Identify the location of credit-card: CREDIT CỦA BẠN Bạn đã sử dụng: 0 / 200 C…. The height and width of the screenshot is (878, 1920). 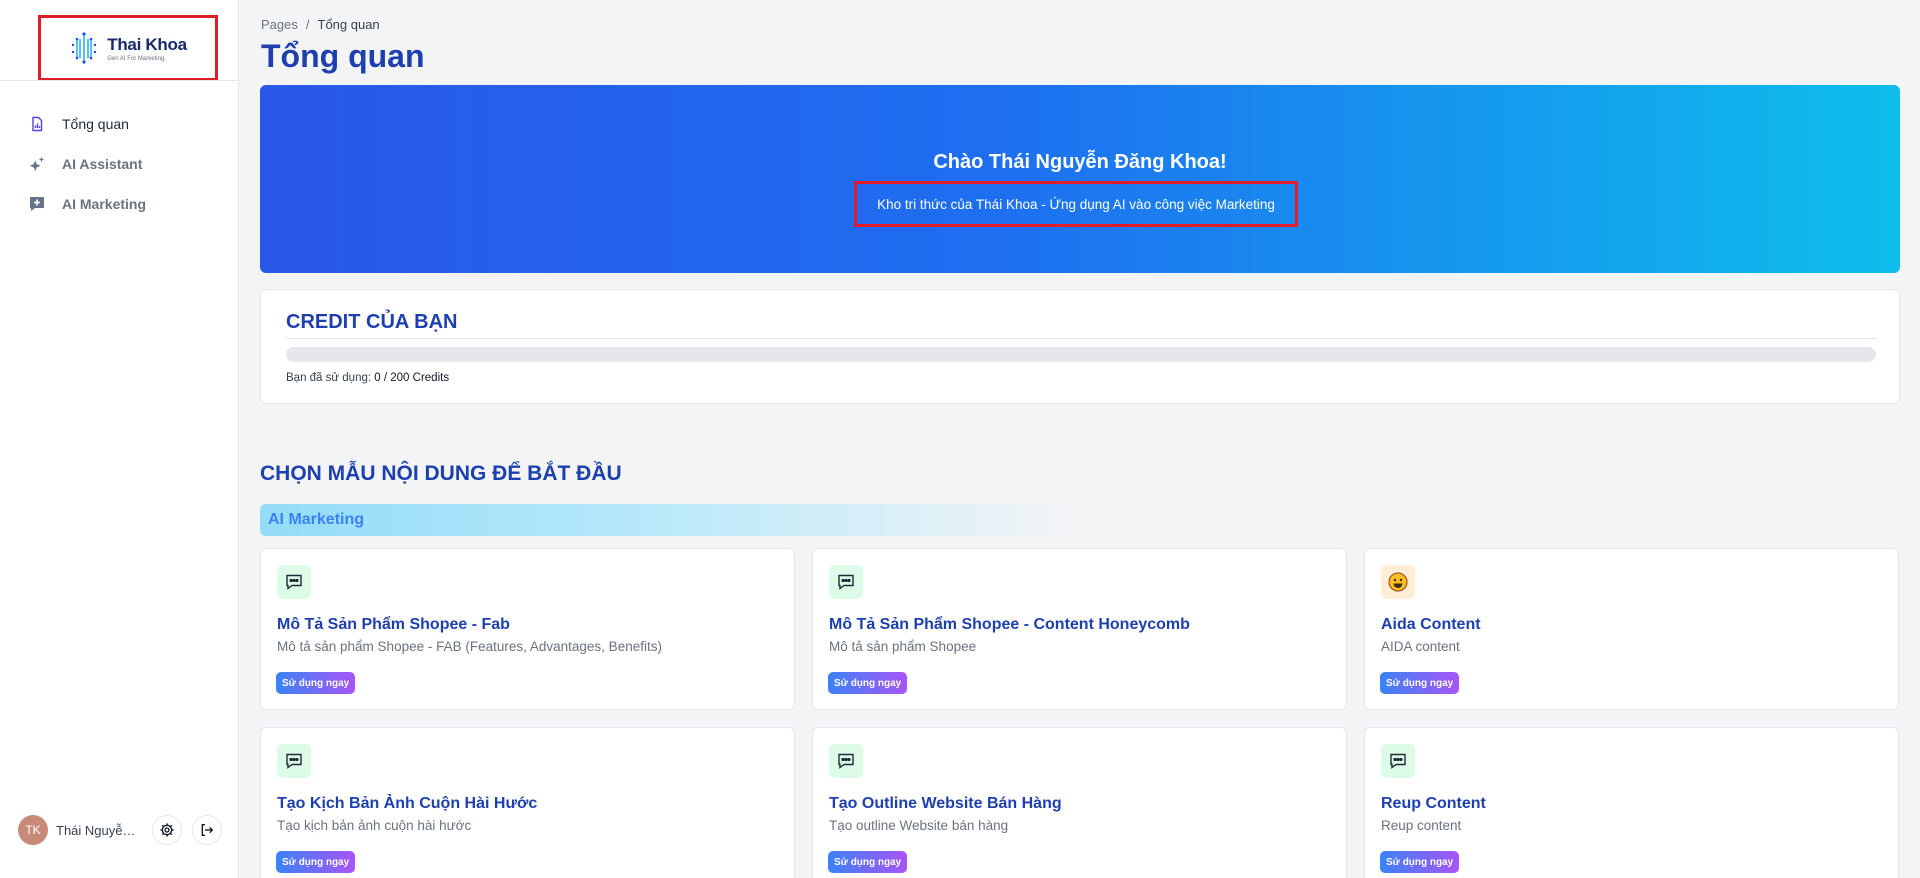
(1080, 346).